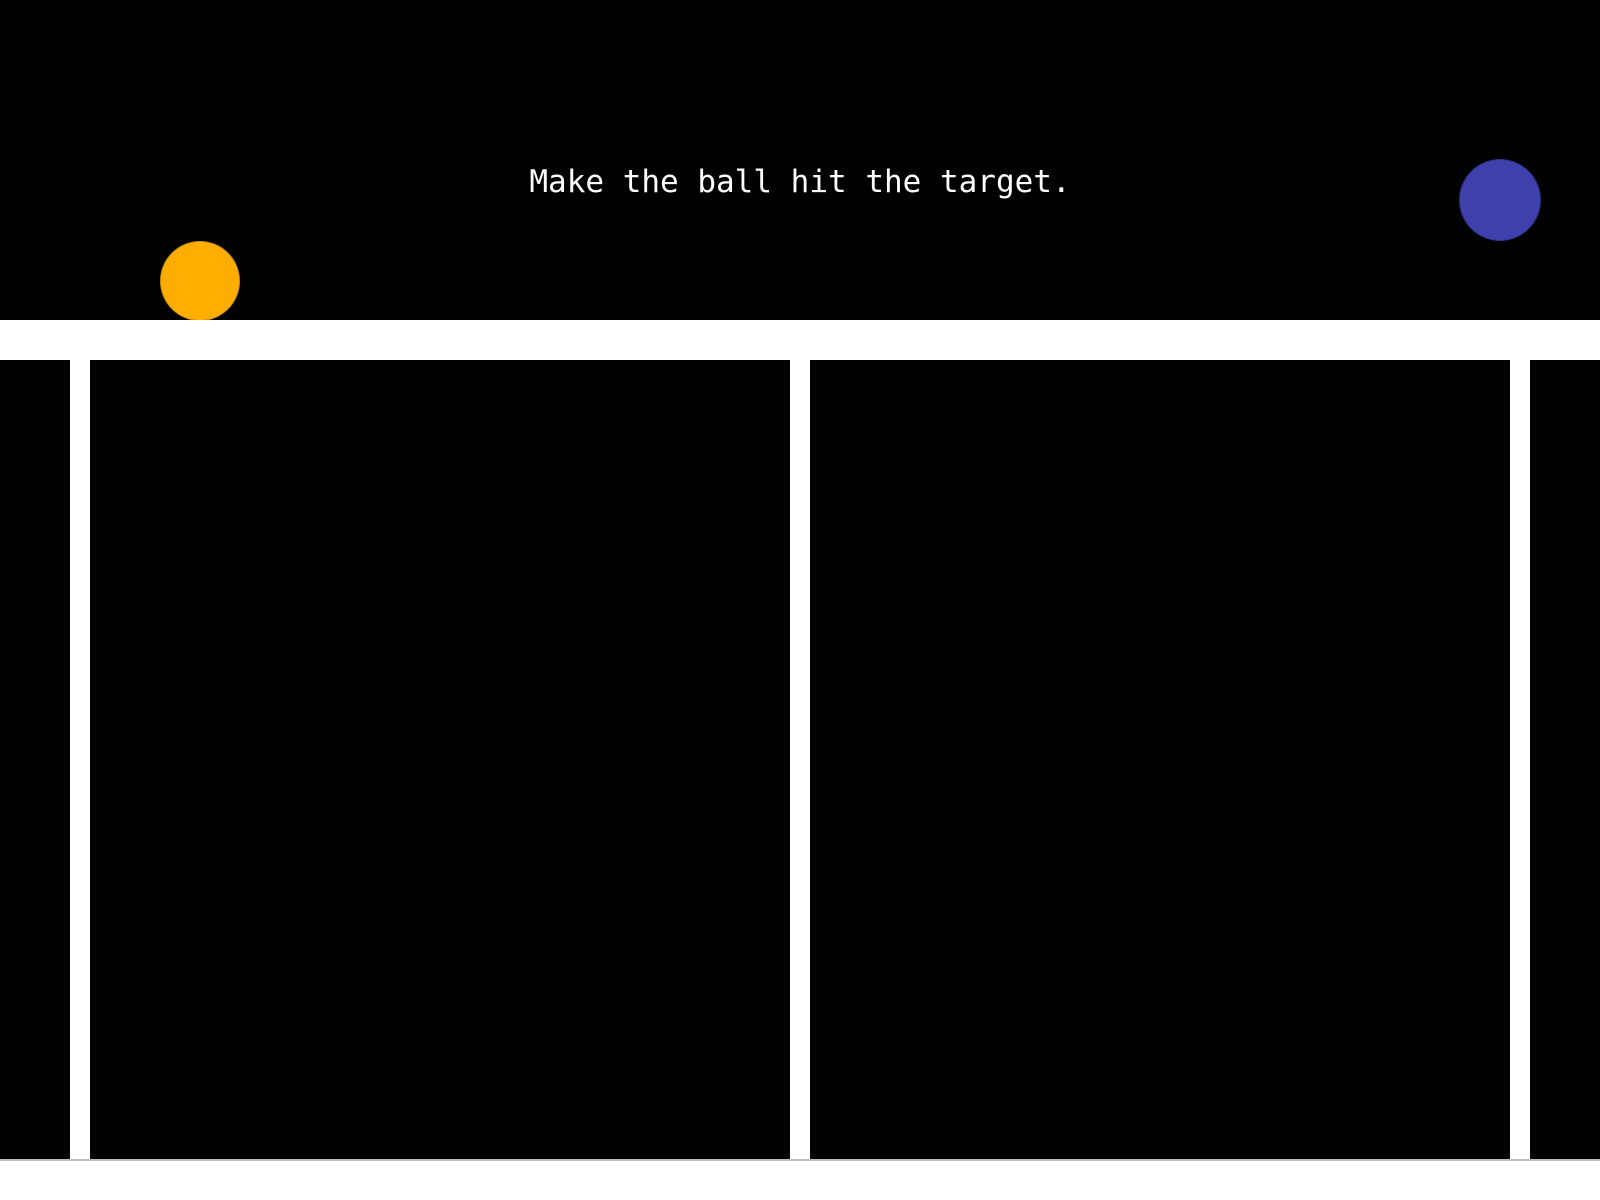 This screenshot has height=1200, width=1600. Describe the element at coordinates (1500, 200) in the screenshot. I see `target` at that location.